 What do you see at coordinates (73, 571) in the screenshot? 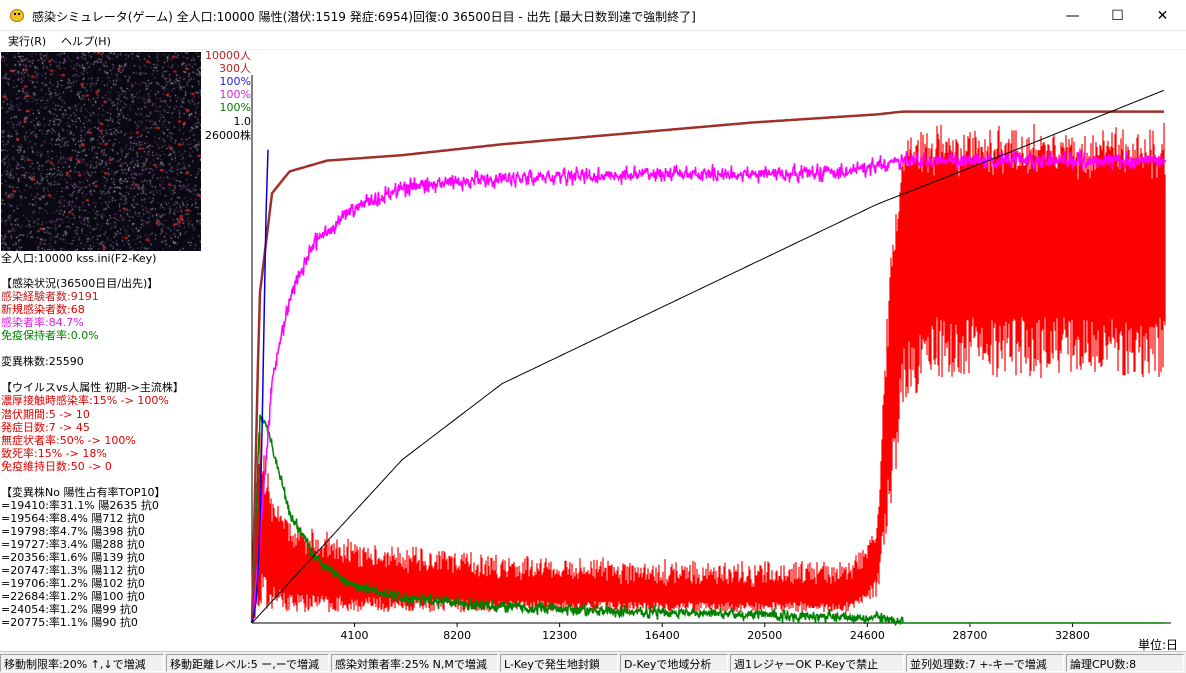
I see `panel-line: =20747:率1.3% 陽112 抗0` at bounding box center [73, 571].